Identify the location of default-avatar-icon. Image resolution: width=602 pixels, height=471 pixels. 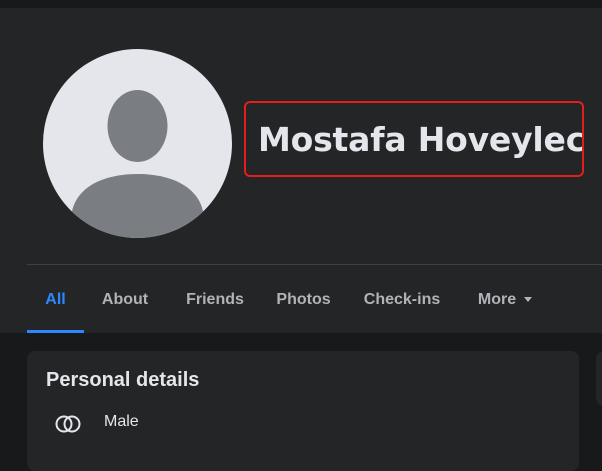
(137, 164).